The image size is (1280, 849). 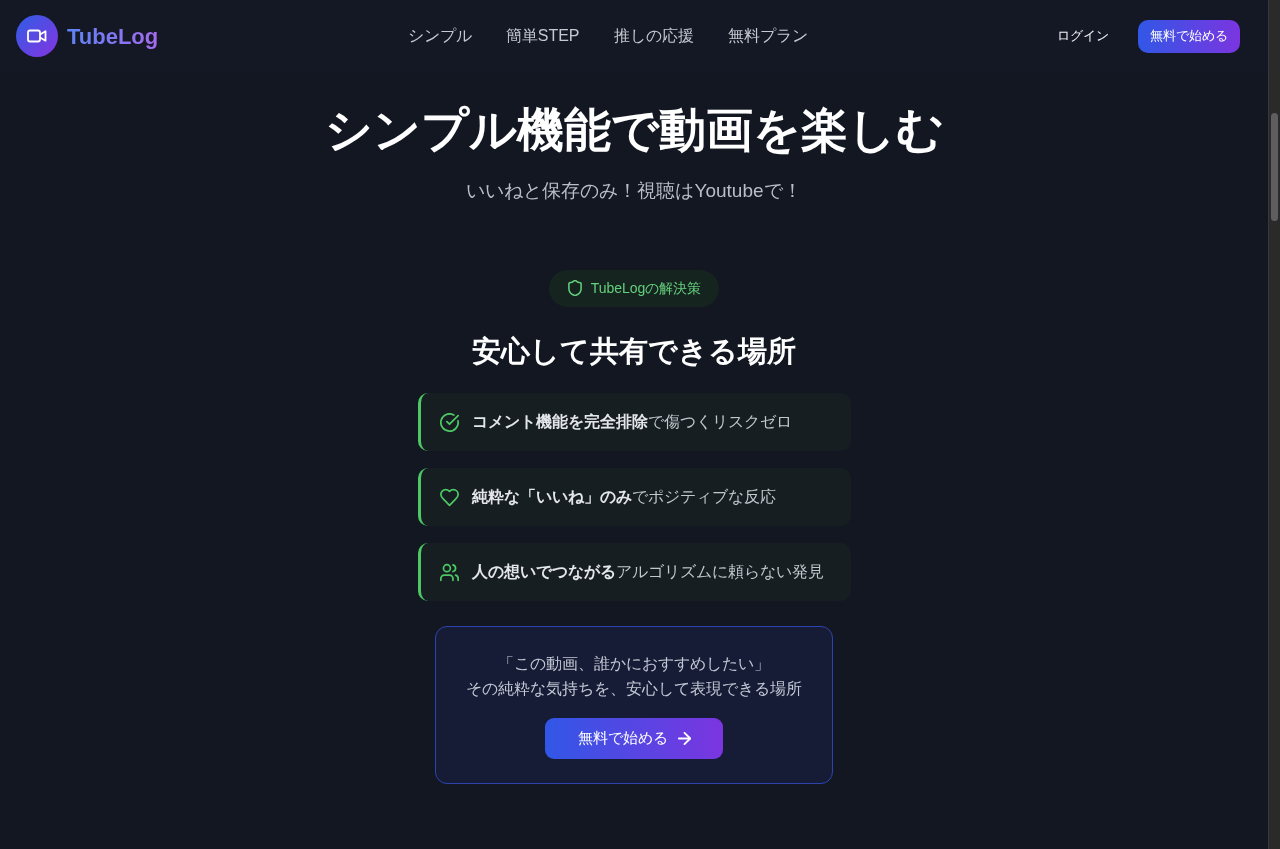 What do you see at coordinates (1274, 424) in the screenshot?
I see `scrollbar` at bounding box center [1274, 424].